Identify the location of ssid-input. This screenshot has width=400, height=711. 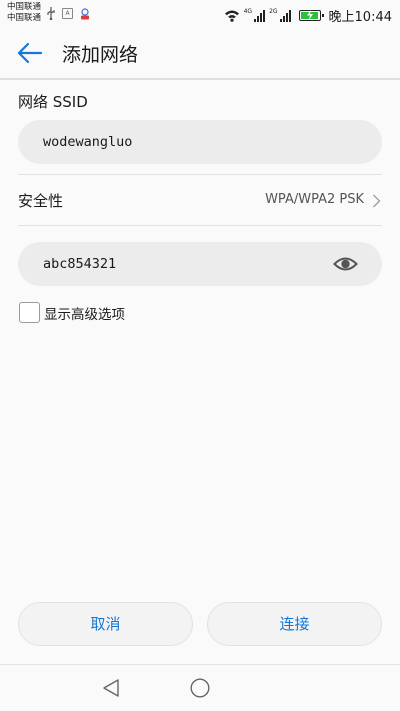
(200, 142).